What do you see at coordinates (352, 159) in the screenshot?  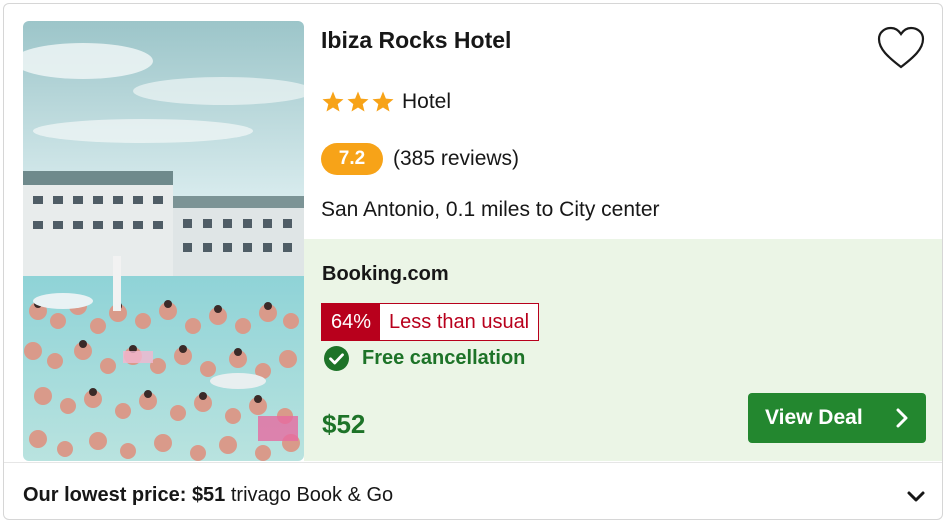 I see `rating-badge: 7.2` at bounding box center [352, 159].